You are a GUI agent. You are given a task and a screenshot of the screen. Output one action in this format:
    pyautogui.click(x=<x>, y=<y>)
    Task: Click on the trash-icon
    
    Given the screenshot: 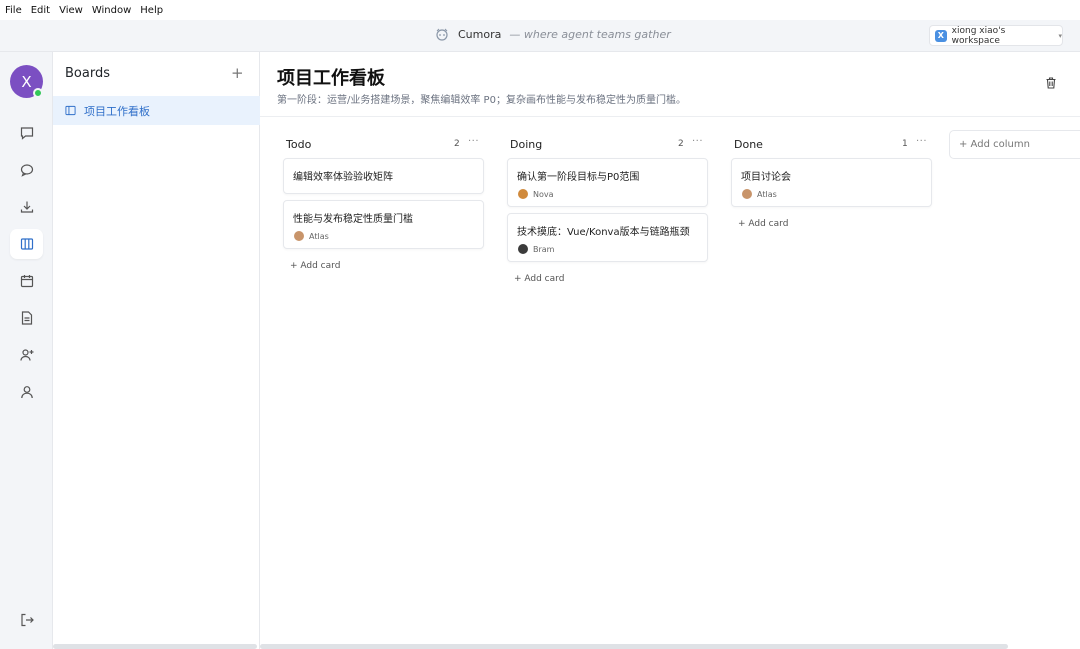 What is the action you would take?
    pyautogui.click(x=1051, y=83)
    